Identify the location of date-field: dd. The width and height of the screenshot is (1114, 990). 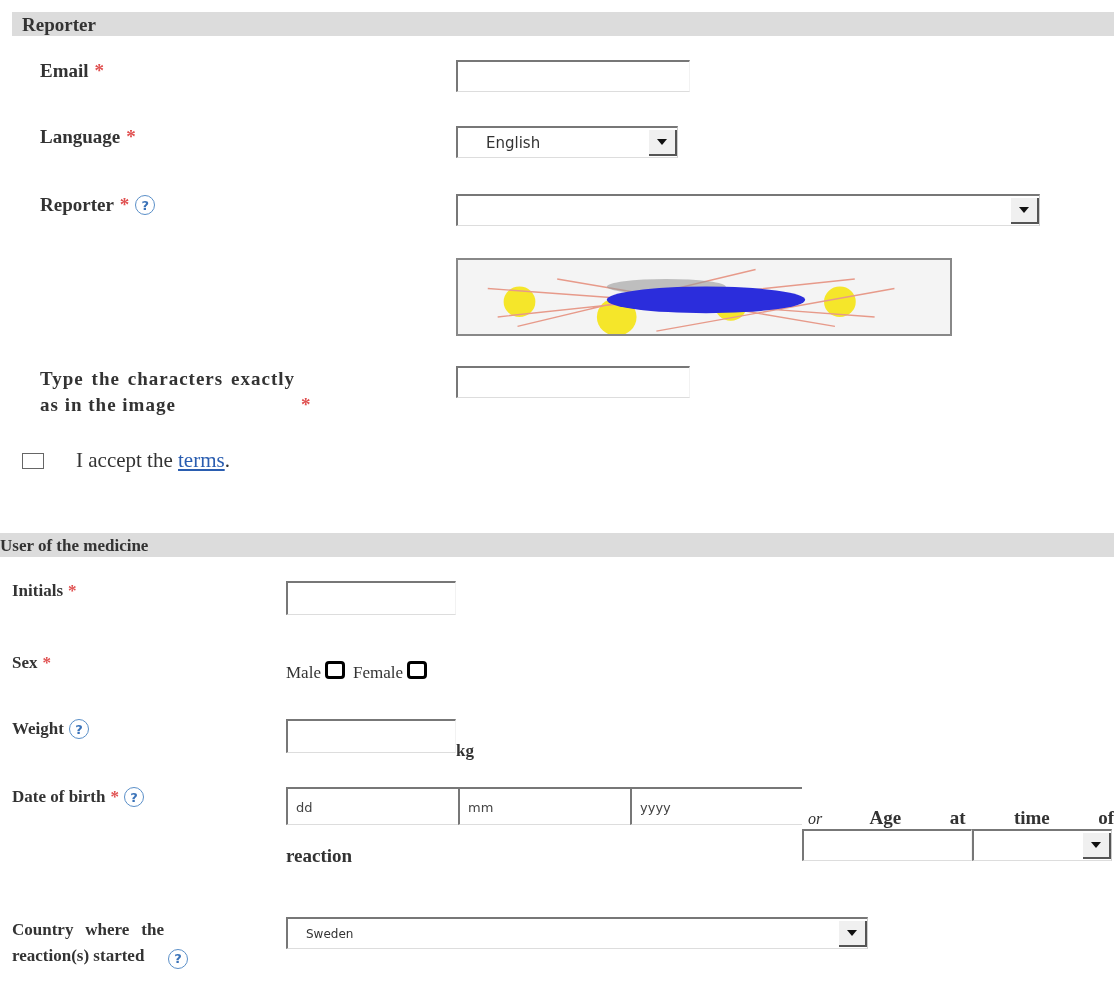
(372, 806).